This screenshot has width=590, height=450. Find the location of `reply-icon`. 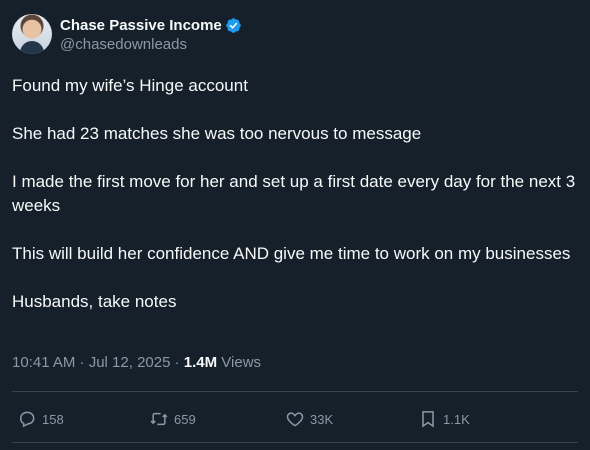

reply-icon is located at coordinates (27, 419).